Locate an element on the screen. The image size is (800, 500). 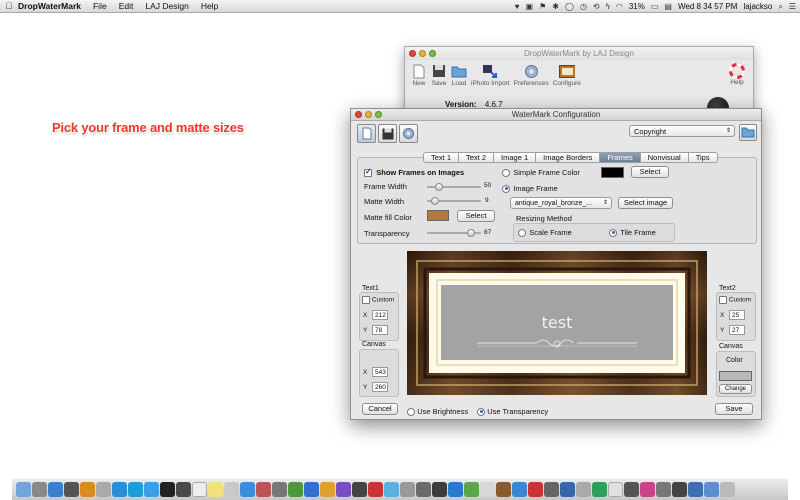
status-square-icon: ▣ is located at coordinates (530, 6).